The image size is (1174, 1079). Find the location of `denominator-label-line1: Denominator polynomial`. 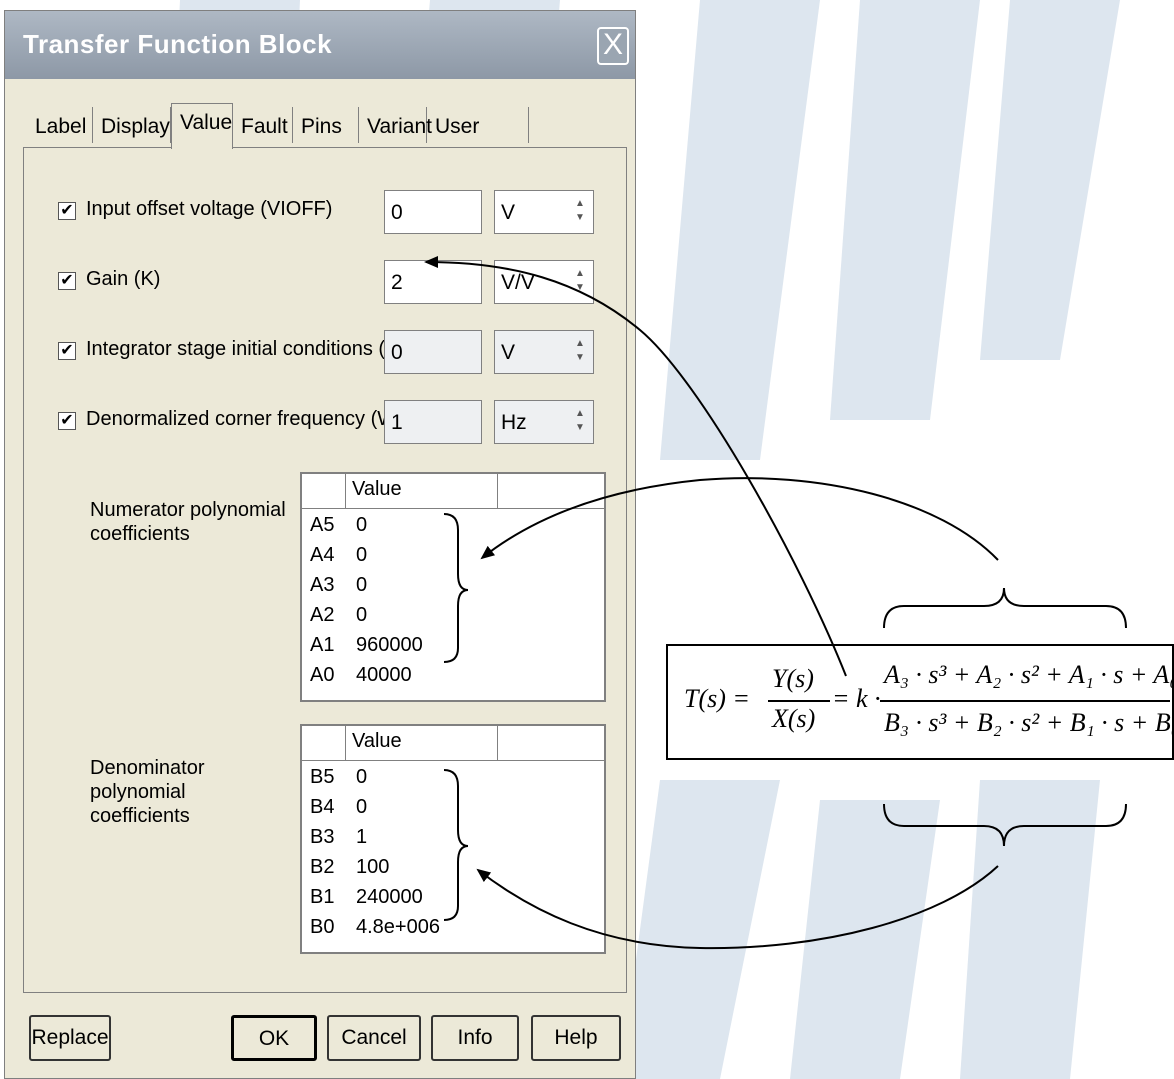

denominator-label-line1: Denominator polynomial is located at coordinates (147, 780).